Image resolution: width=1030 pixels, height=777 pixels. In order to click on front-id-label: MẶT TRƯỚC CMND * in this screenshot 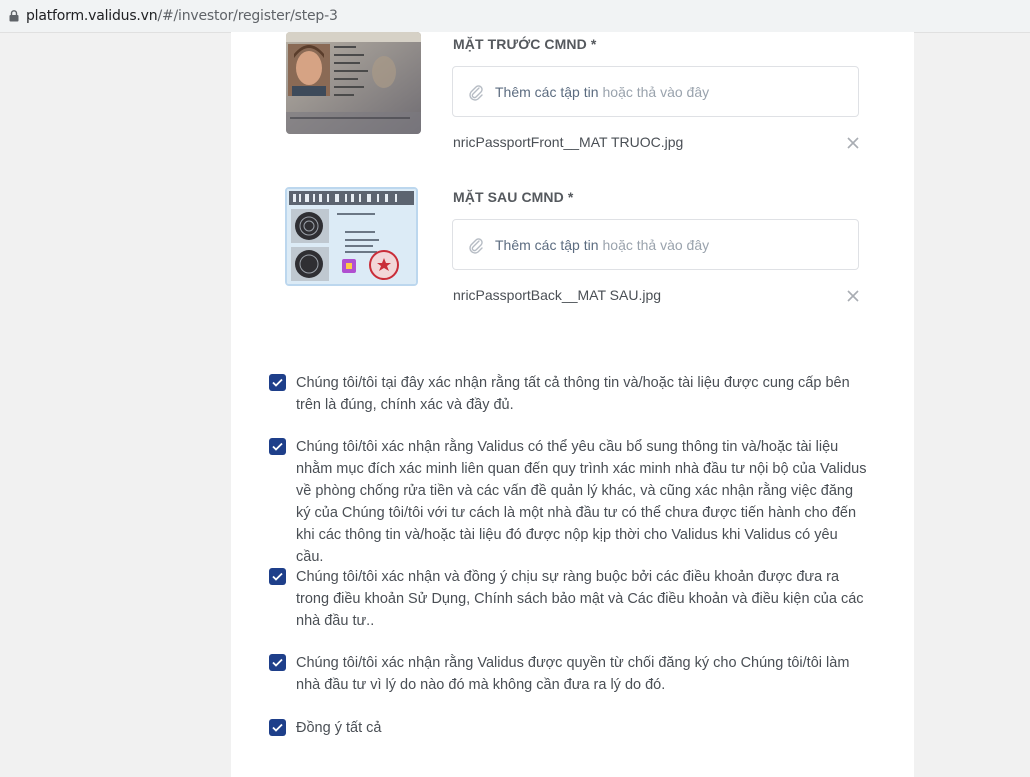, I will do `click(525, 44)`.